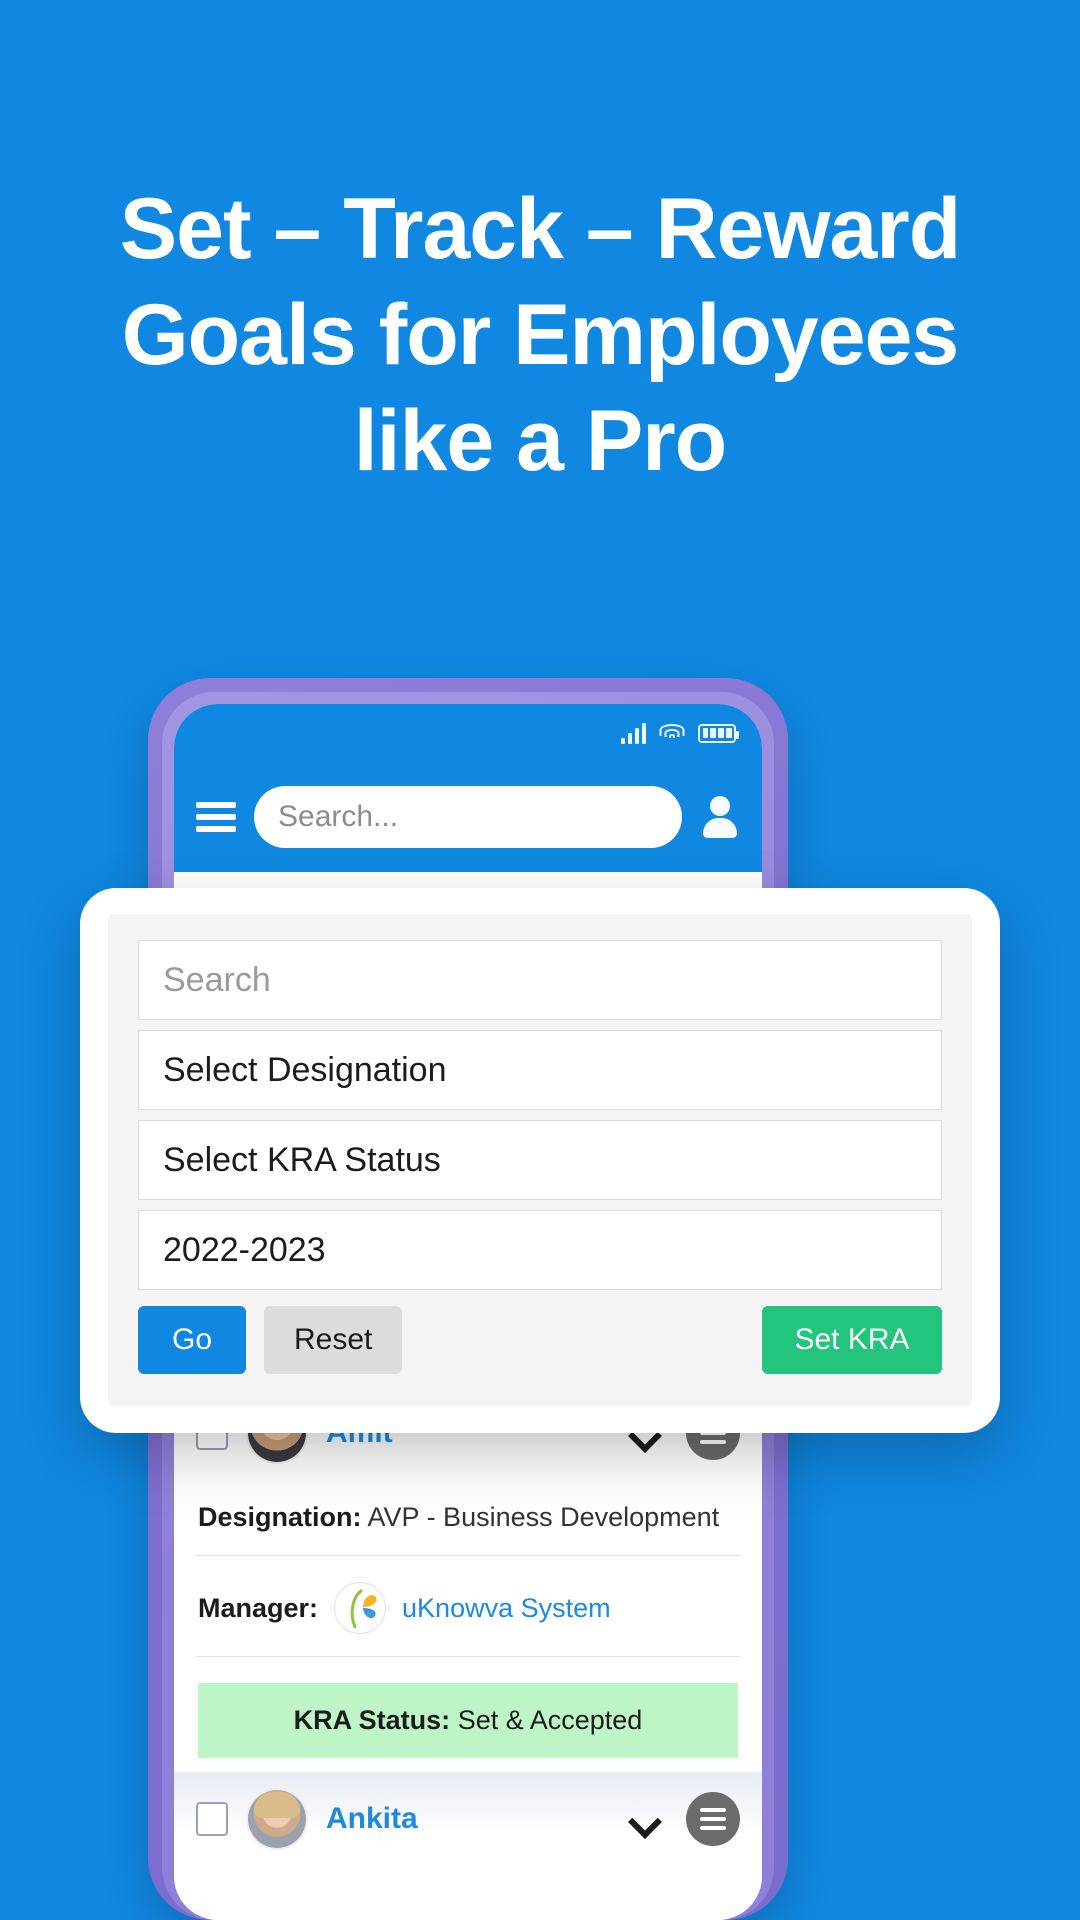 This screenshot has height=1920, width=1080. I want to click on status-badge: KRA Status: Set & Accepted, so click(468, 1720).